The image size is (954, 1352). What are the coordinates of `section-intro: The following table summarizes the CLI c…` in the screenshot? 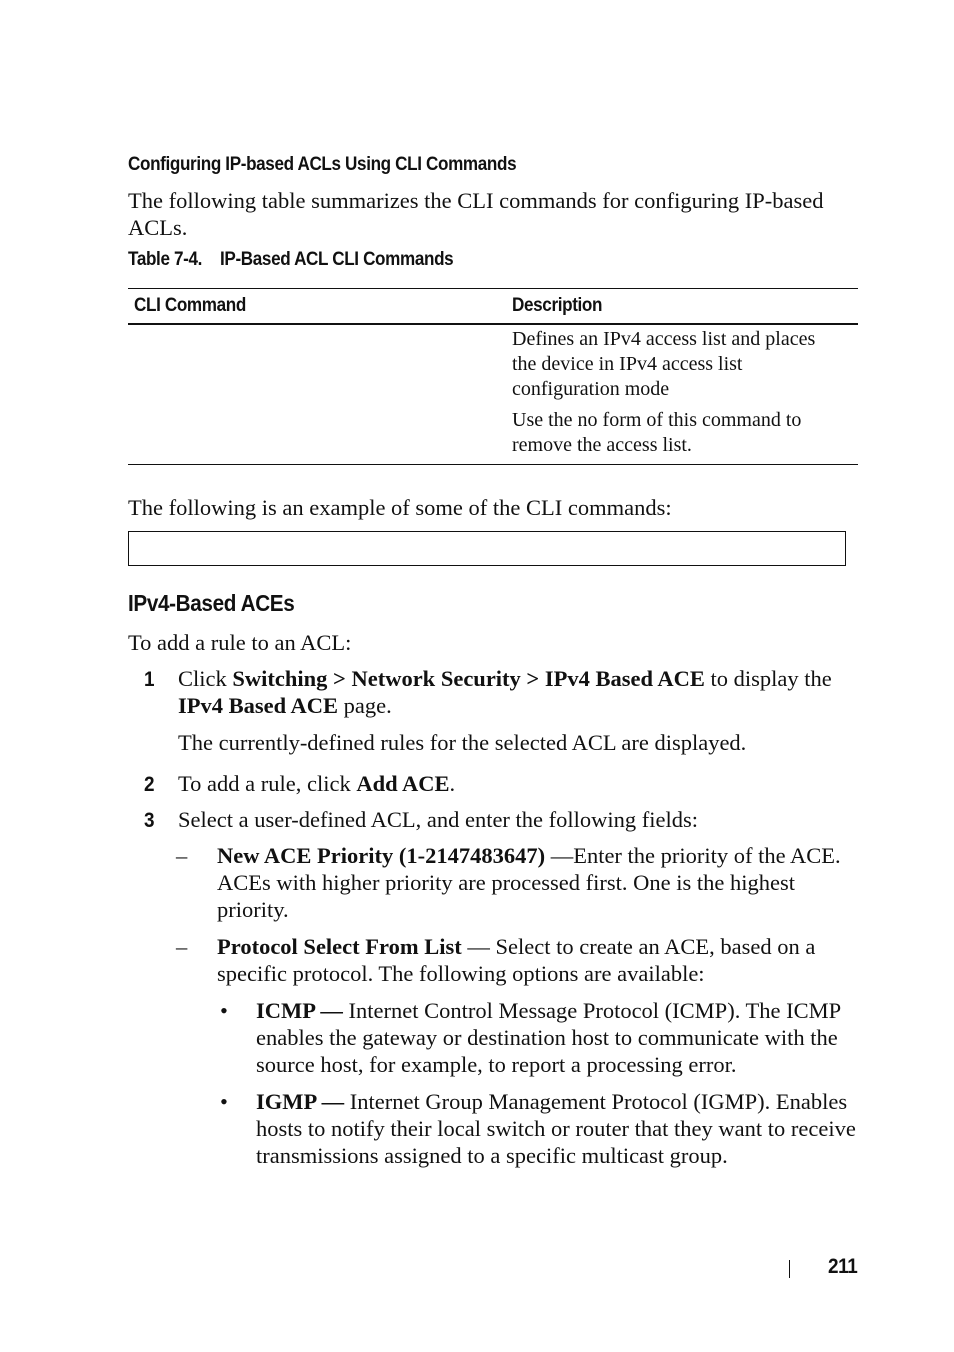 It's located at (476, 214).